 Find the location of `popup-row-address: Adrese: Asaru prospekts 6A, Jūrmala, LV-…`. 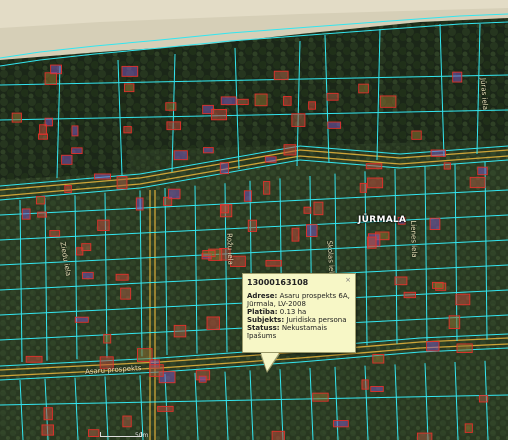

popup-row-address: Adrese: Asaru prospekts 6A, Jūrmala, LV-… is located at coordinates (298, 300).